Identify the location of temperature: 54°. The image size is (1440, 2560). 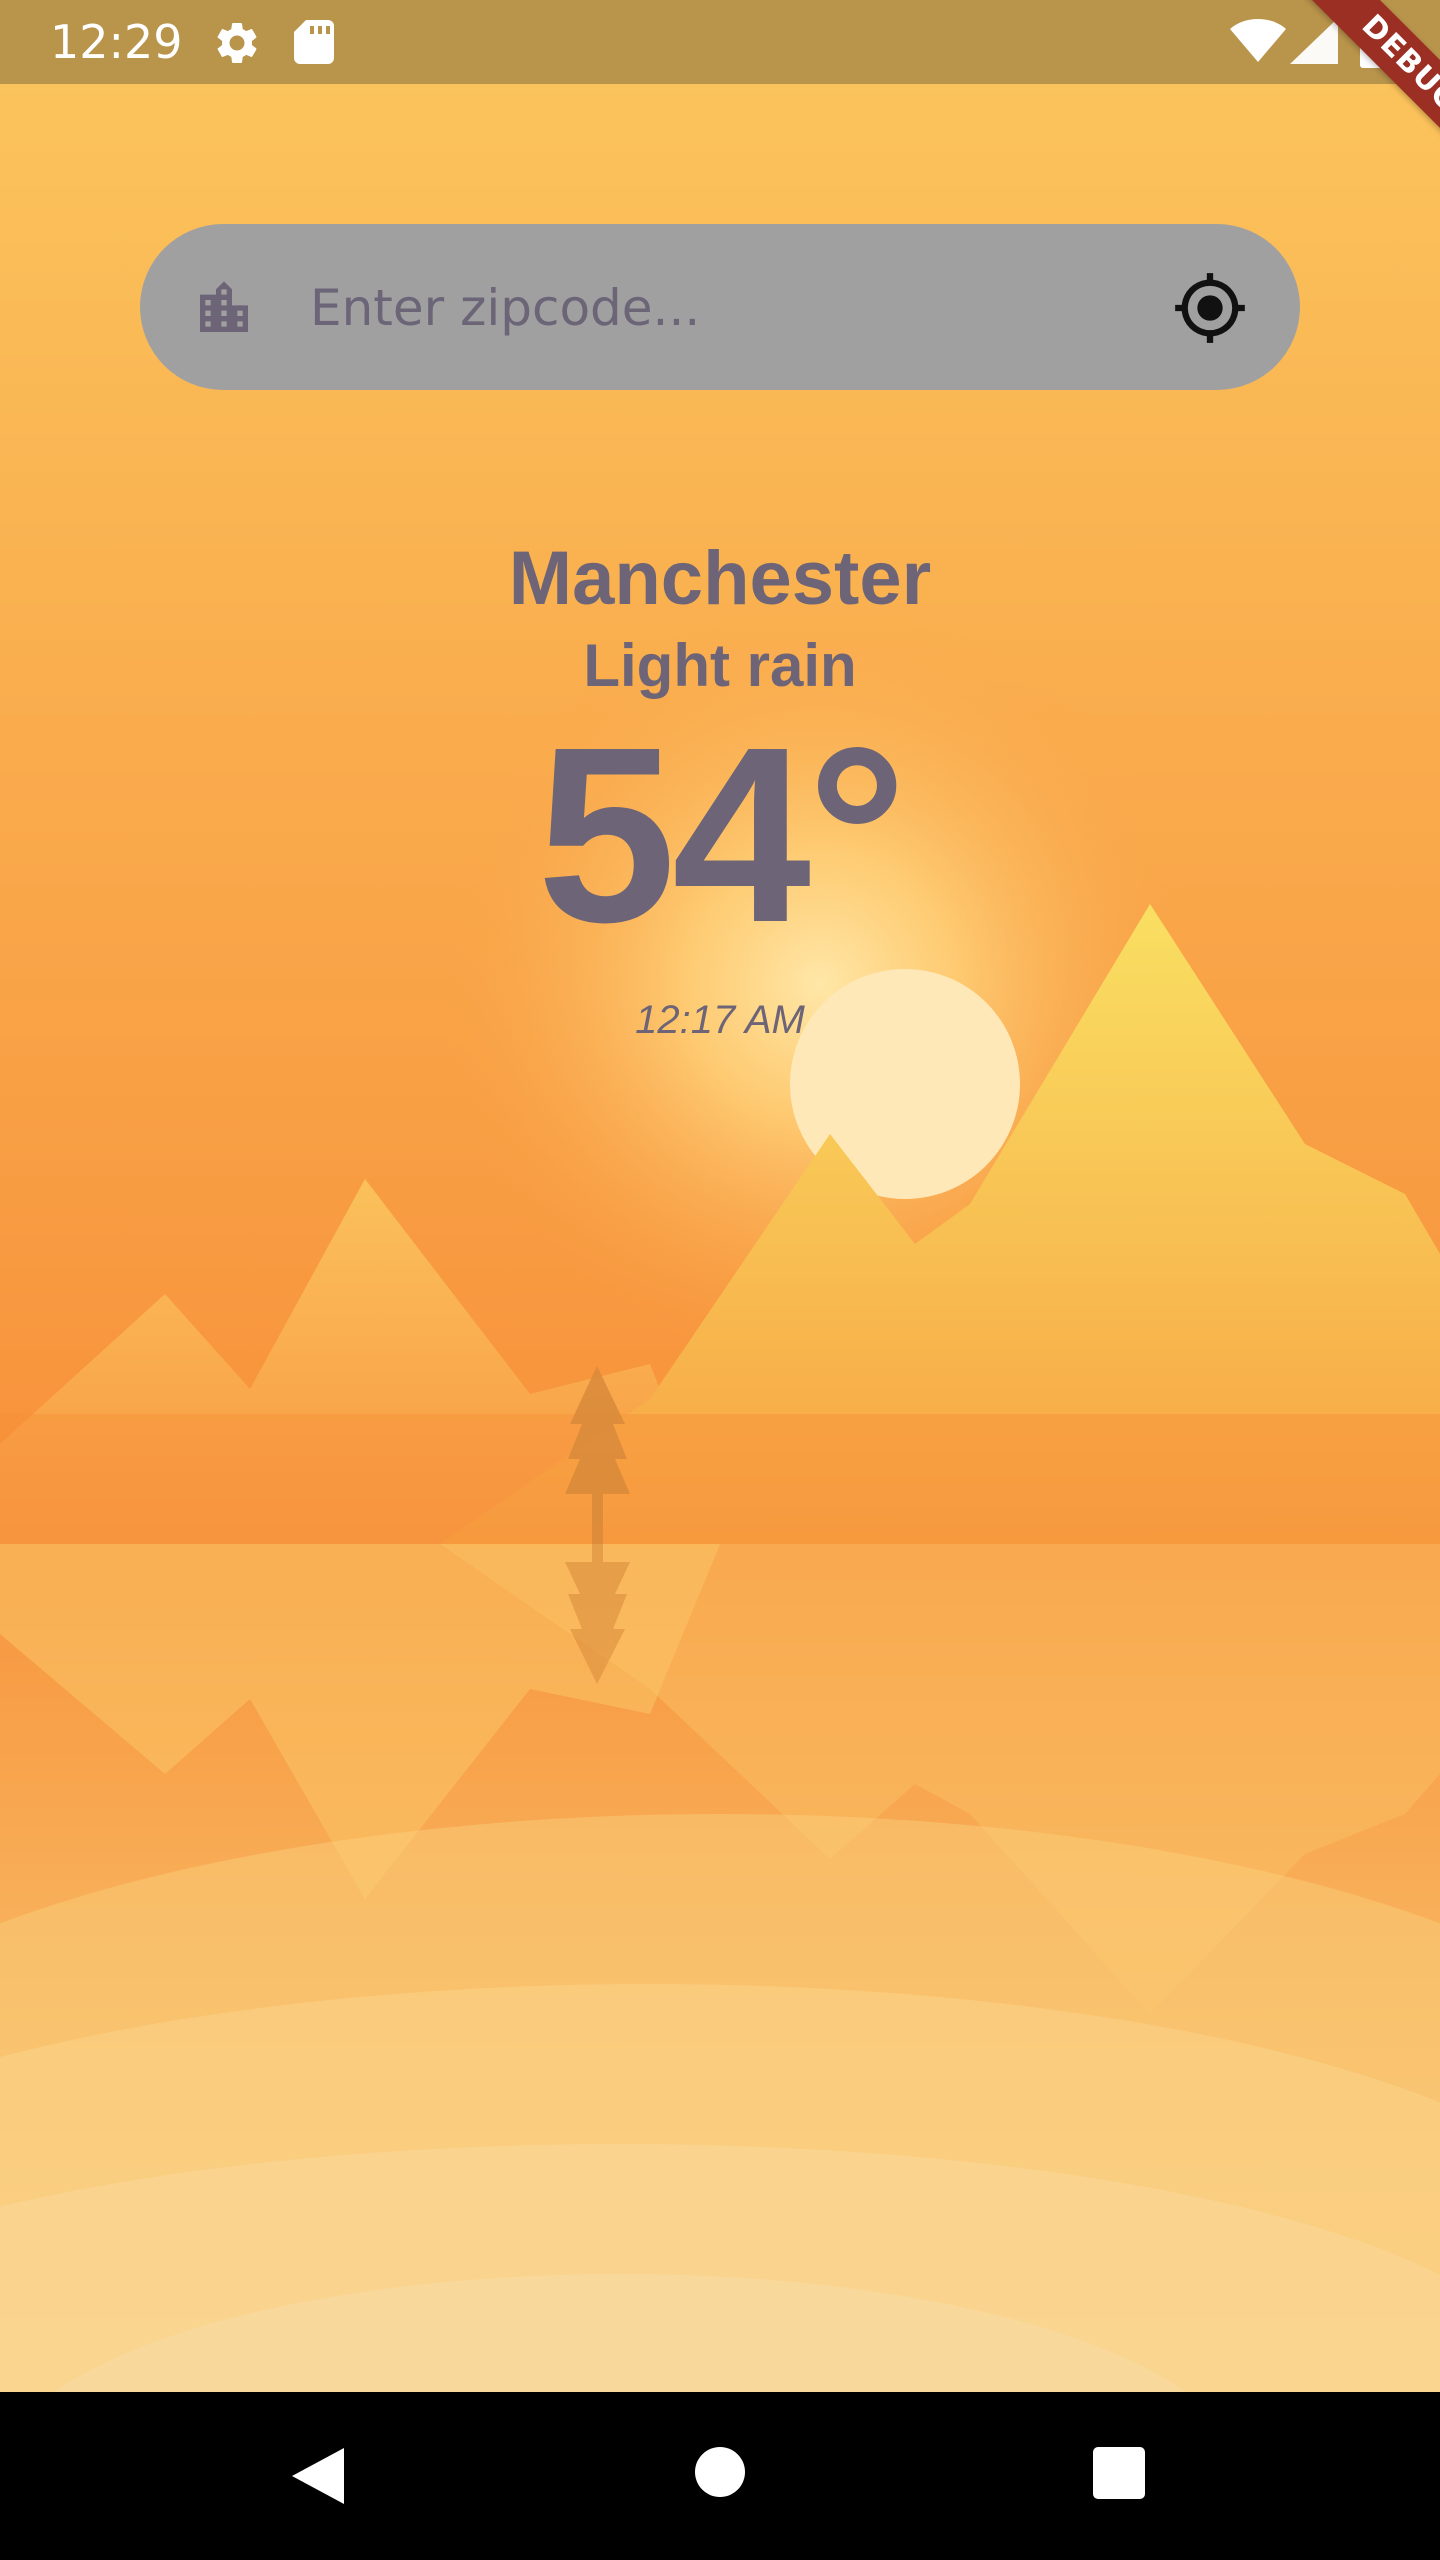
(721, 834).